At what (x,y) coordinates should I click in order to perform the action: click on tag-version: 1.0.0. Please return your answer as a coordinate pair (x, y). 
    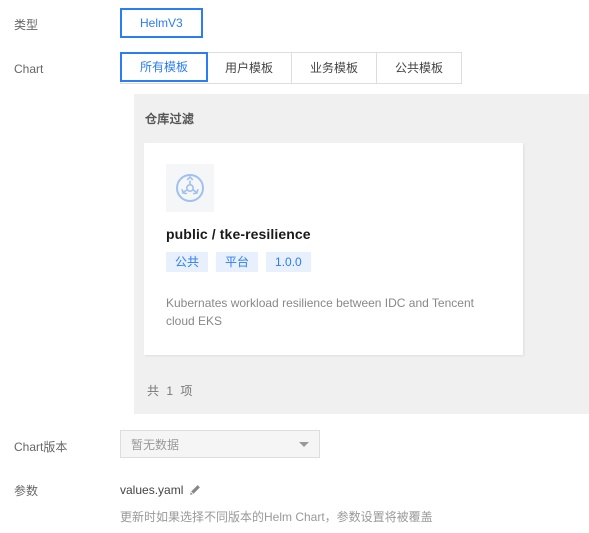
    Looking at the image, I should click on (288, 262).